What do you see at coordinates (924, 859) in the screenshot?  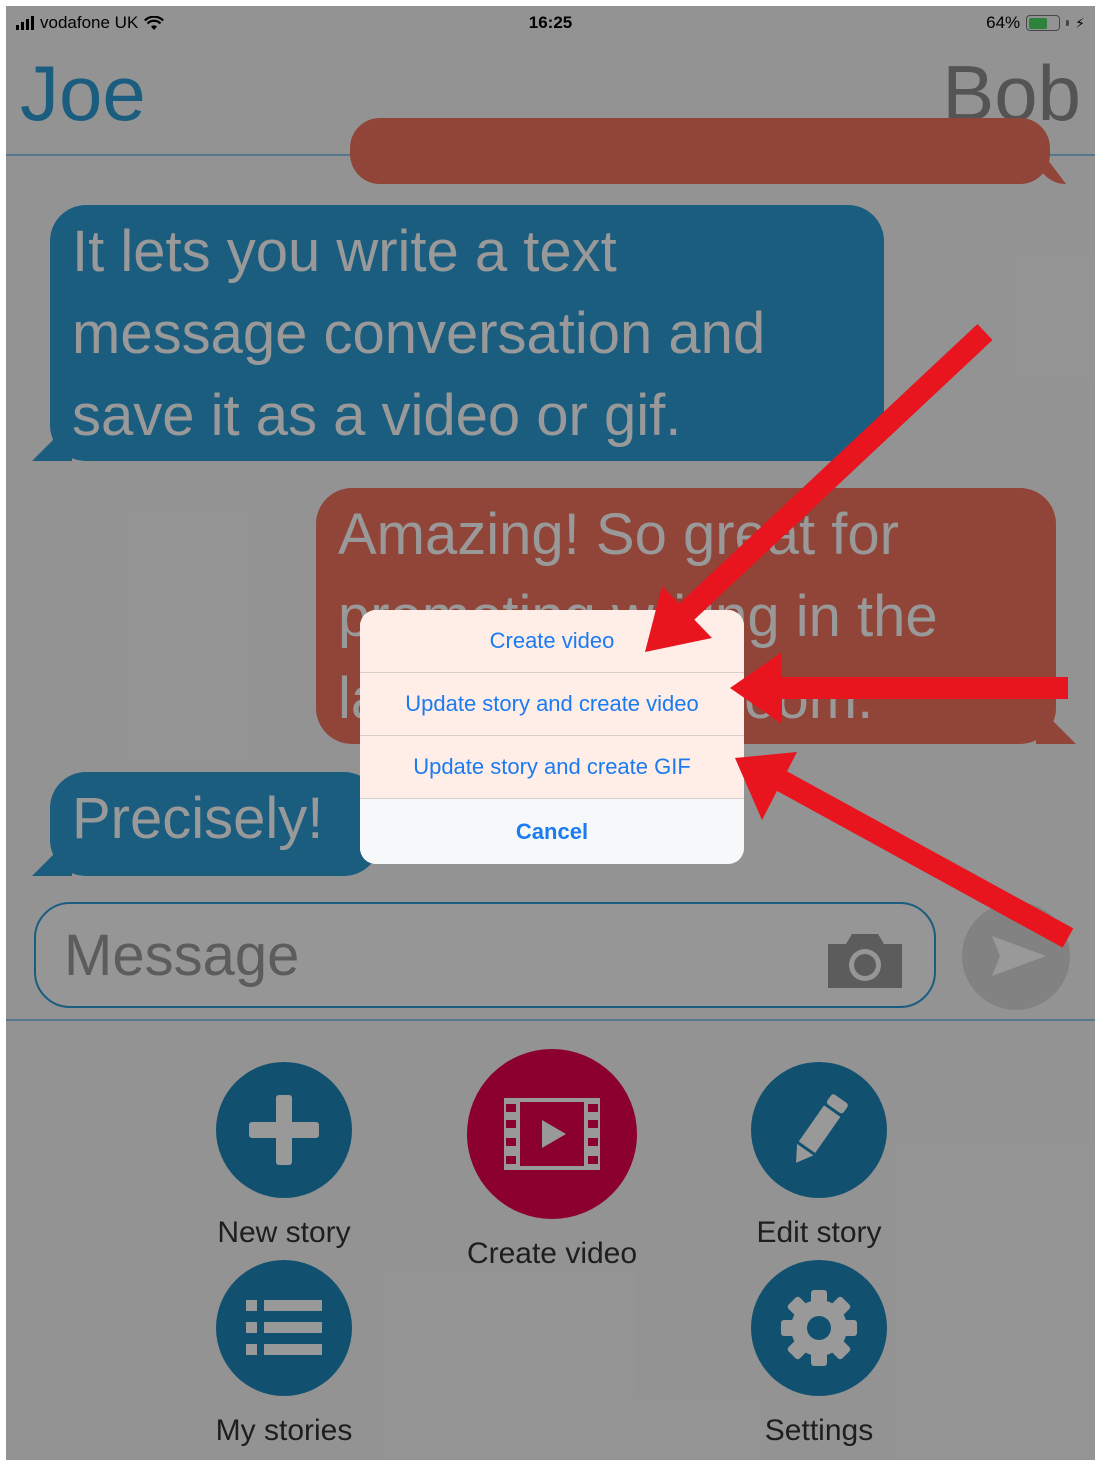 I see `arrow-to-update-create-gif` at bounding box center [924, 859].